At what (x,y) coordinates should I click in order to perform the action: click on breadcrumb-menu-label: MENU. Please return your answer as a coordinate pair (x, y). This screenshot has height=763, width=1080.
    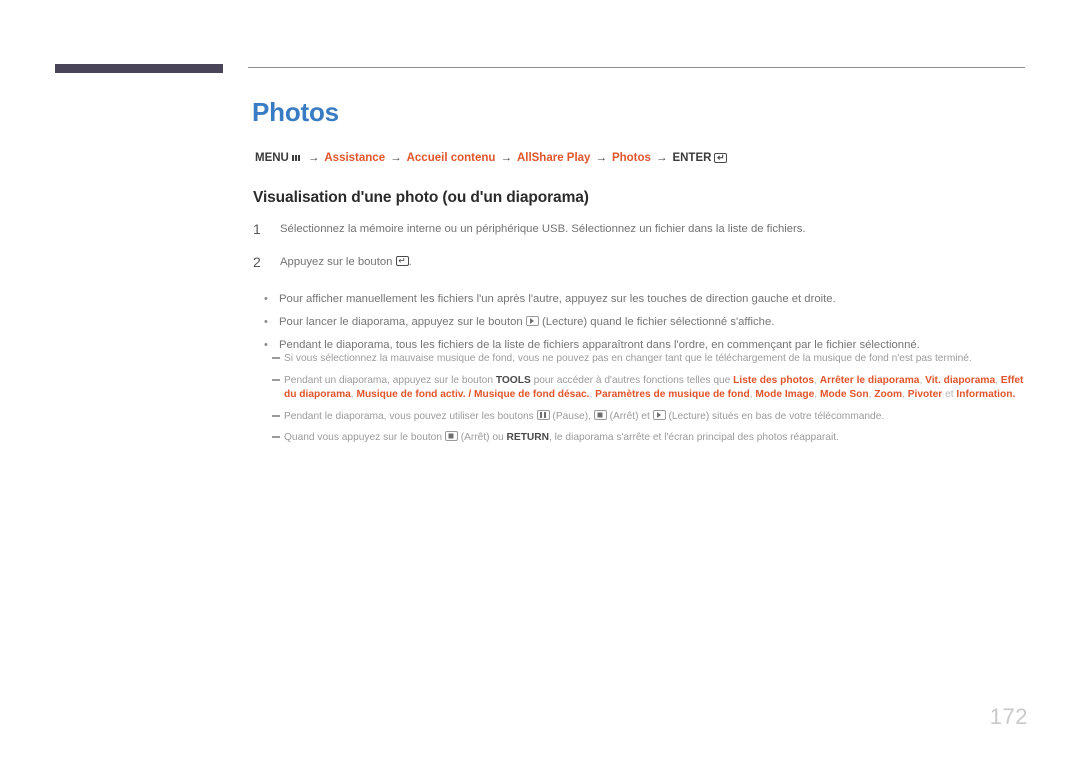
    Looking at the image, I should click on (272, 158).